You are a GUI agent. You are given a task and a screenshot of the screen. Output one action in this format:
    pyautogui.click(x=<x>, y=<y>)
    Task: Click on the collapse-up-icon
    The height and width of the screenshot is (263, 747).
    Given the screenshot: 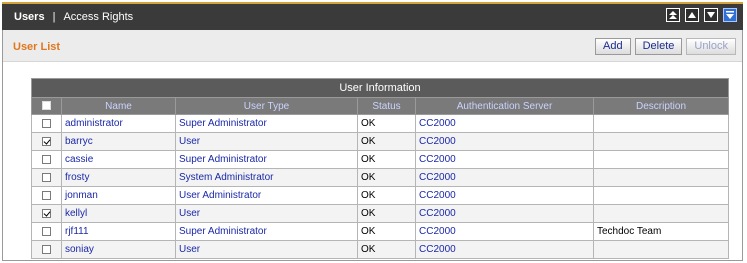 What is the action you would take?
    pyautogui.click(x=692, y=15)
    